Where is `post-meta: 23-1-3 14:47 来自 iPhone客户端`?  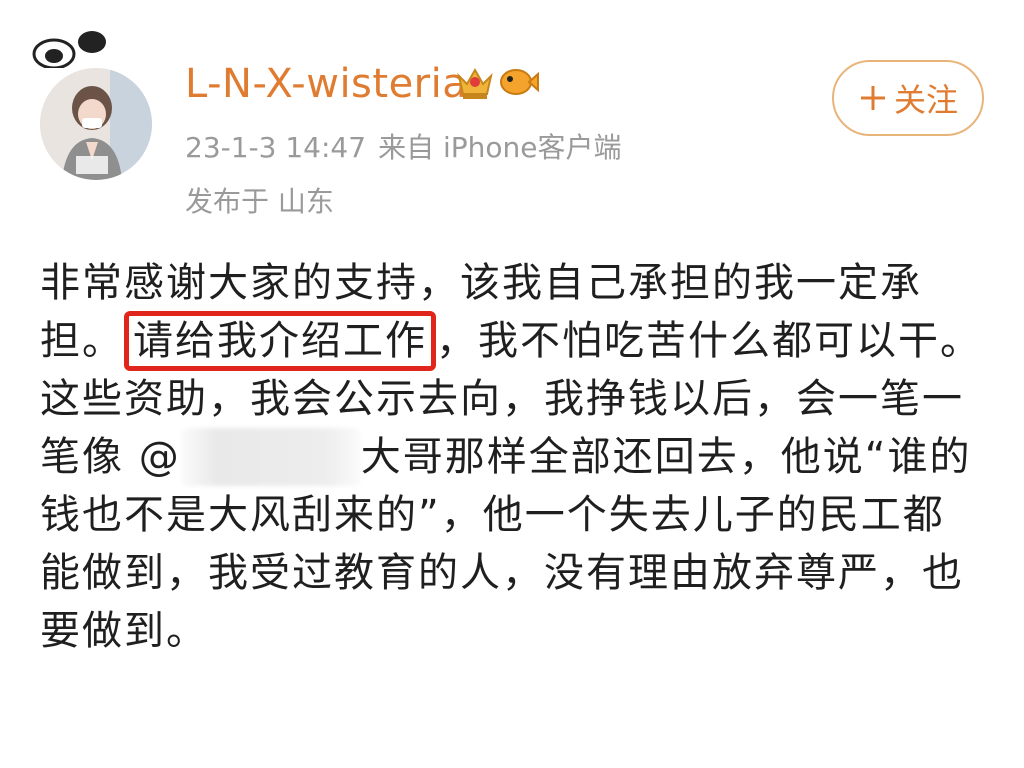
post-meta: 23-1-3 14:47 来自 iPhone客户端 is located at coordinates (409, 148).